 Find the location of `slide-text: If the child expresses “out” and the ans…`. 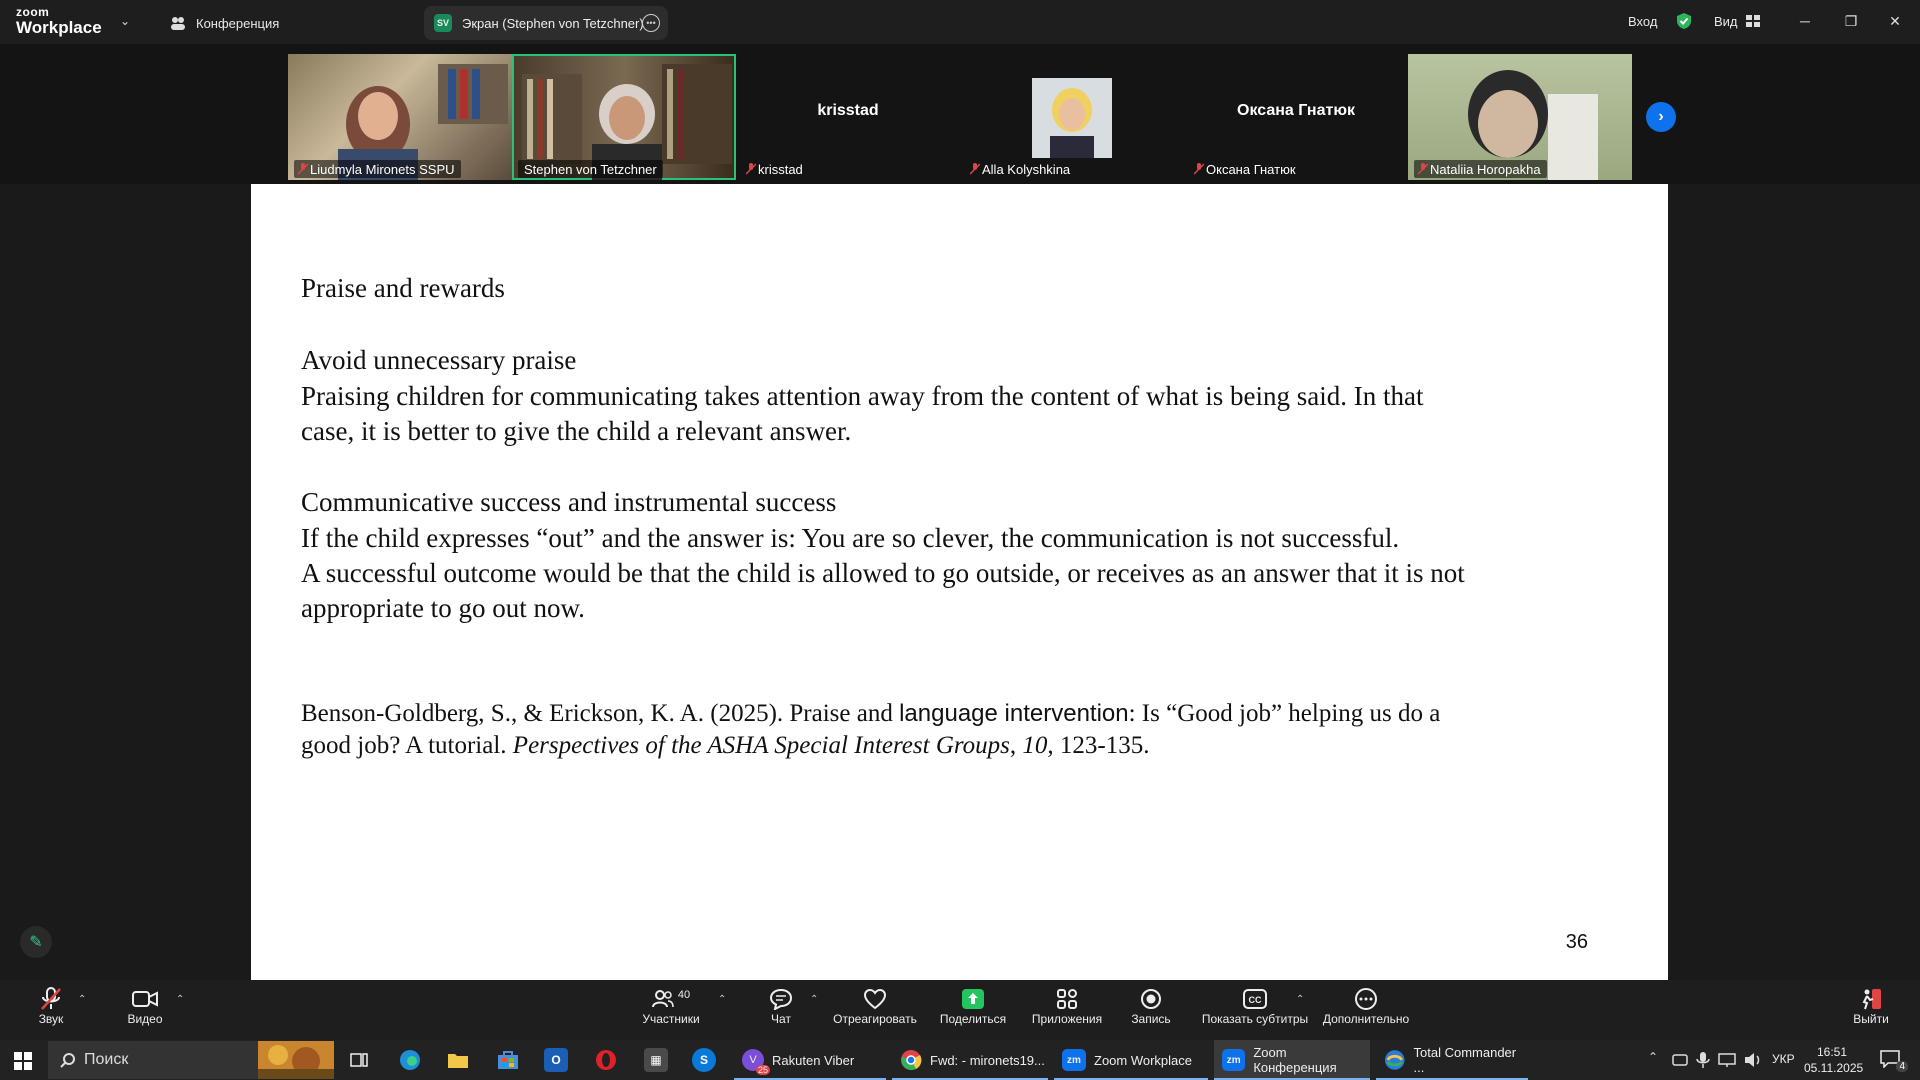

slide-text: If the child expresses “out” and the ans… is located at coordinates (850, 538).